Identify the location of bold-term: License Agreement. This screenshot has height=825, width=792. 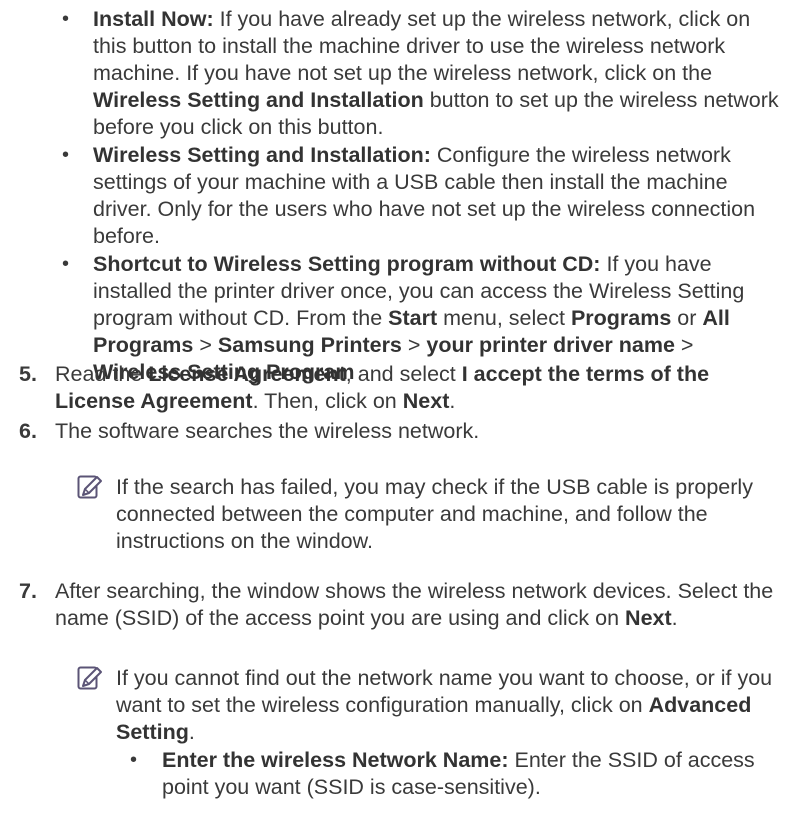
(247, 374).